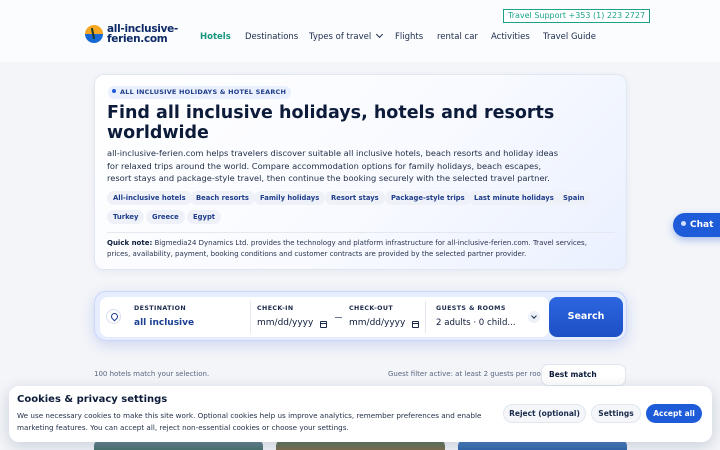 The height and width of the screenshot is (450, 720). I want to click on hero-badge: ALL INCLUSIVE HOLIDAYS & HOTEL SEARCH, so click(200, 92).